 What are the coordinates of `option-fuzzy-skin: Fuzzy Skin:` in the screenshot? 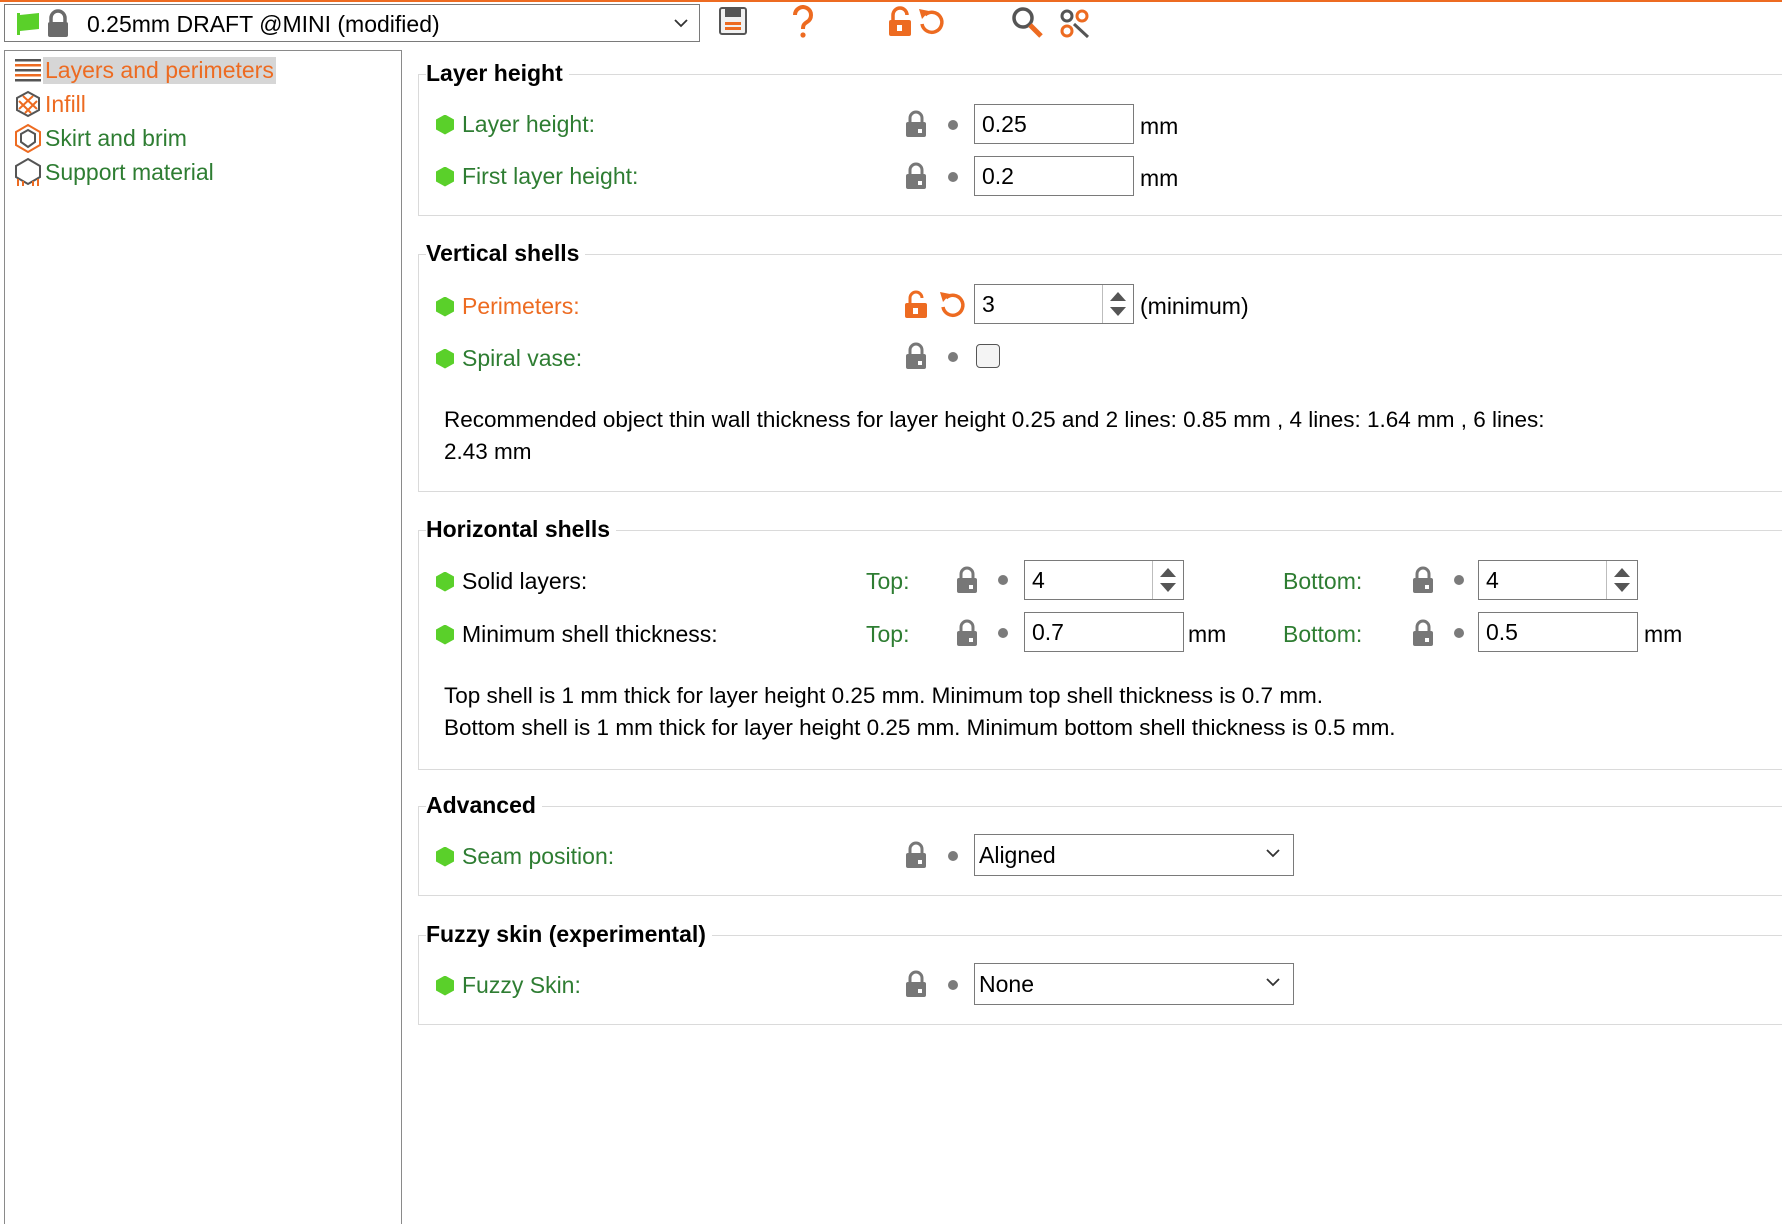 It's located at (508, 985).